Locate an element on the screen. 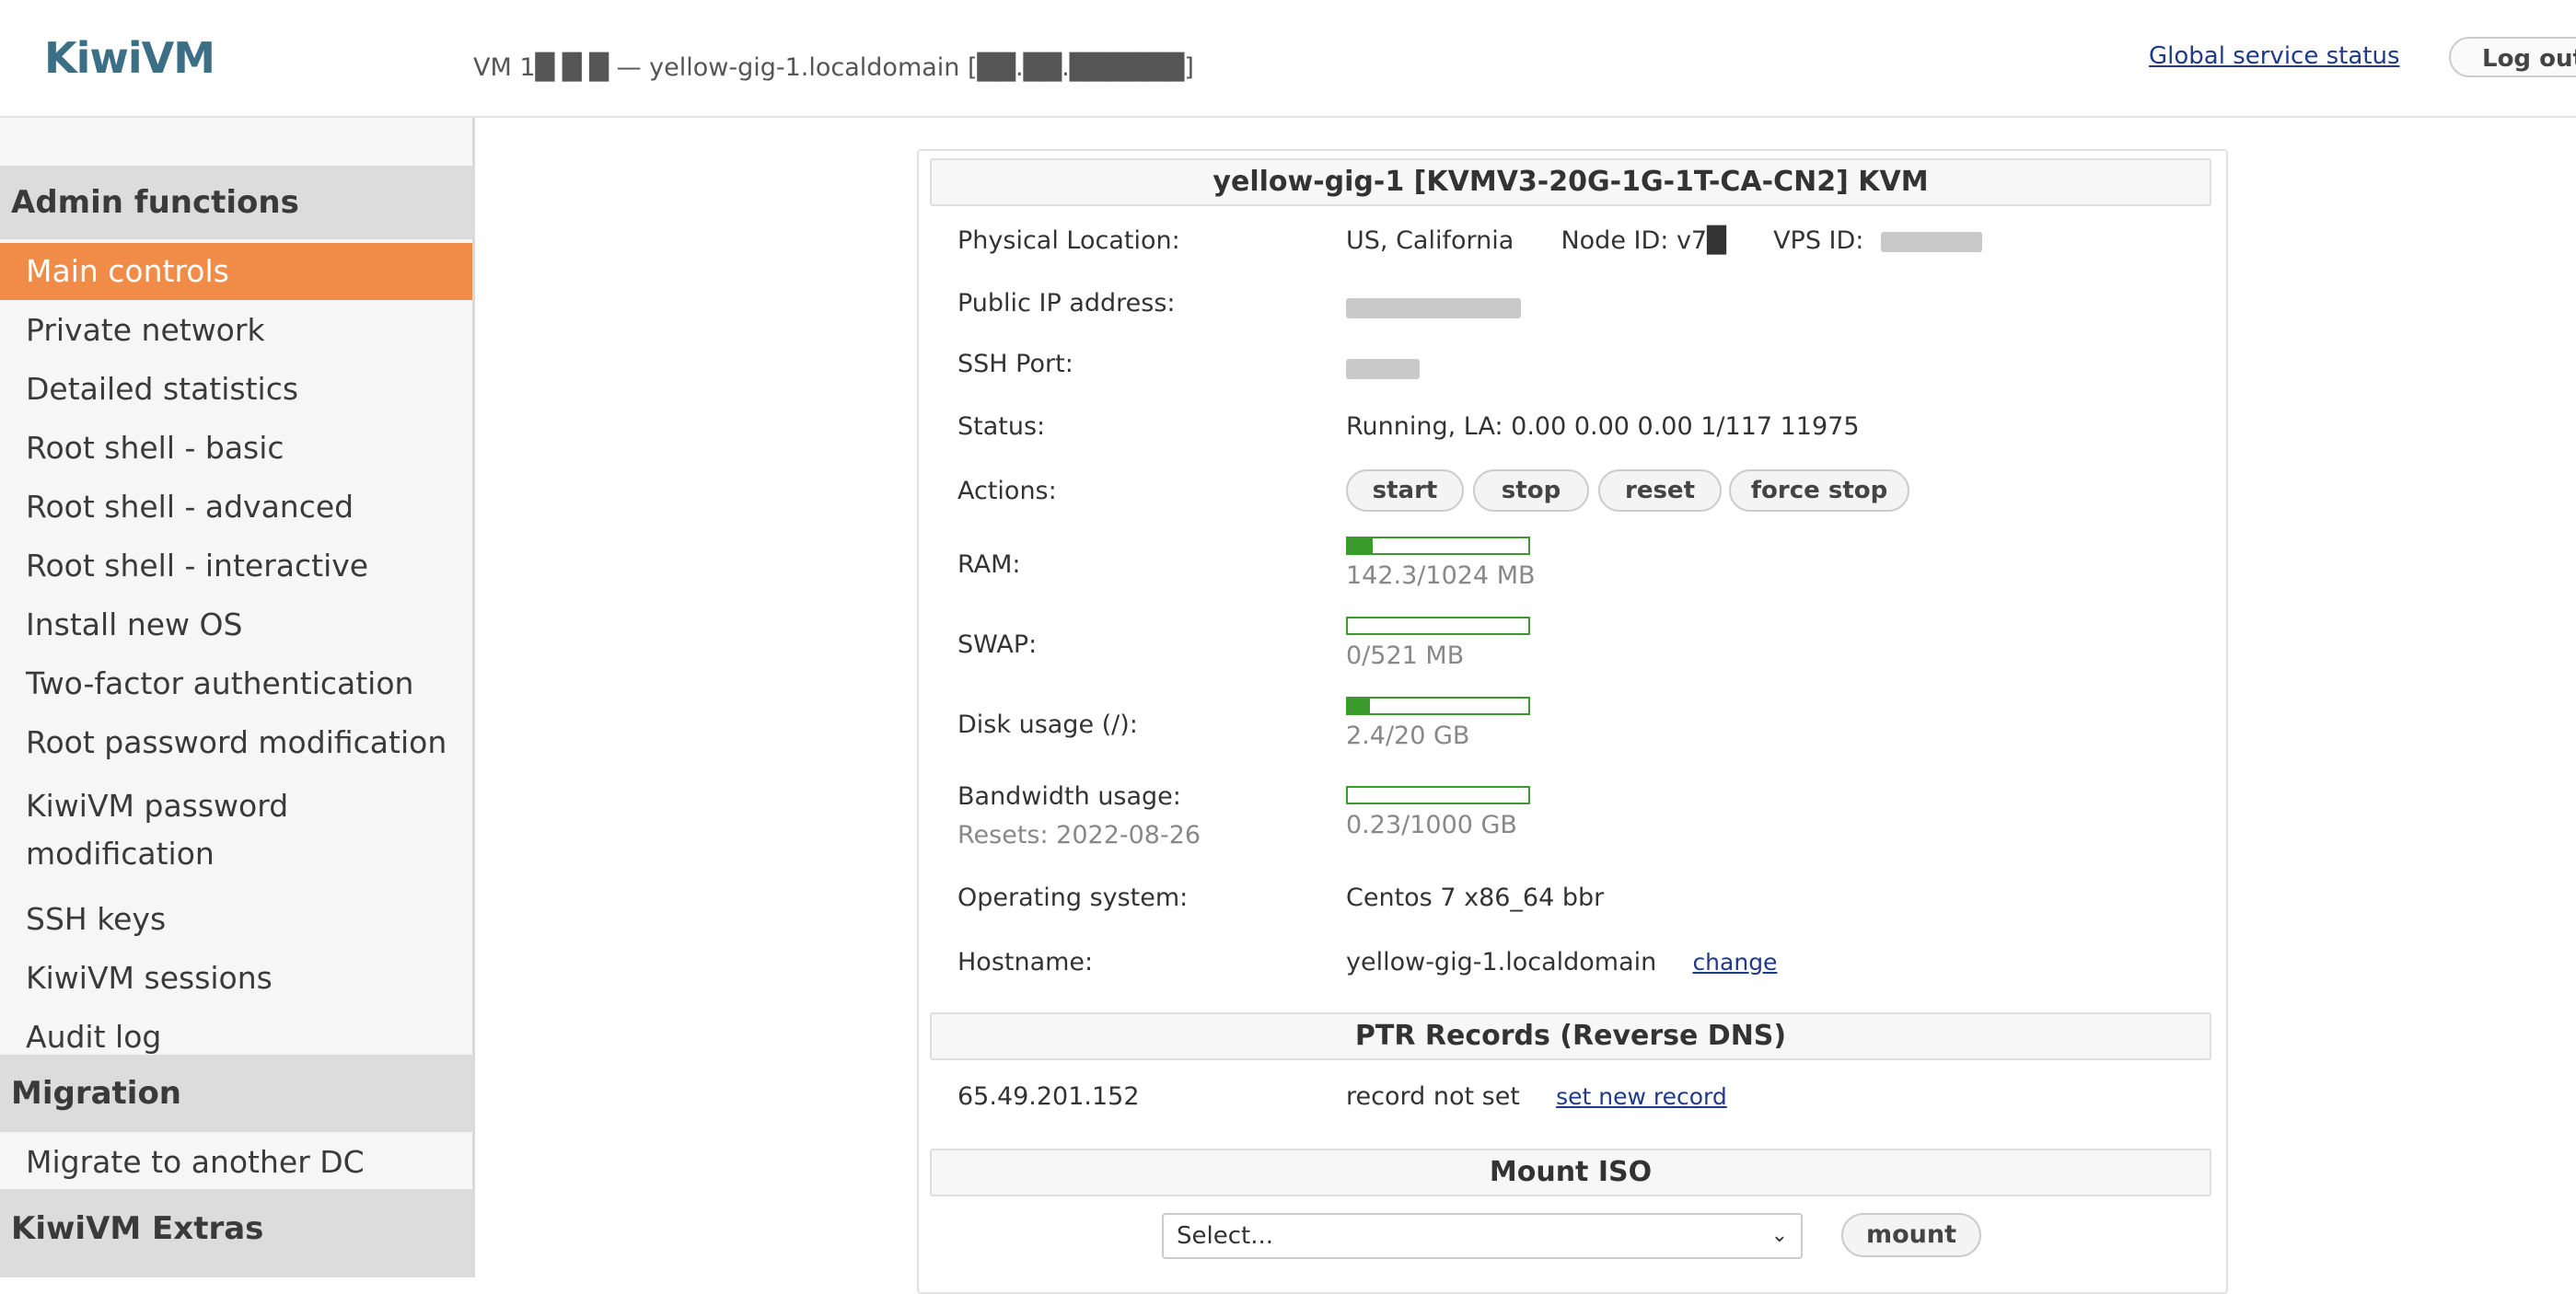 The width and height of the screenshot is (2576, 1294). ptr-record-status: record not set set new record is located at coordinates (1536, 1096).